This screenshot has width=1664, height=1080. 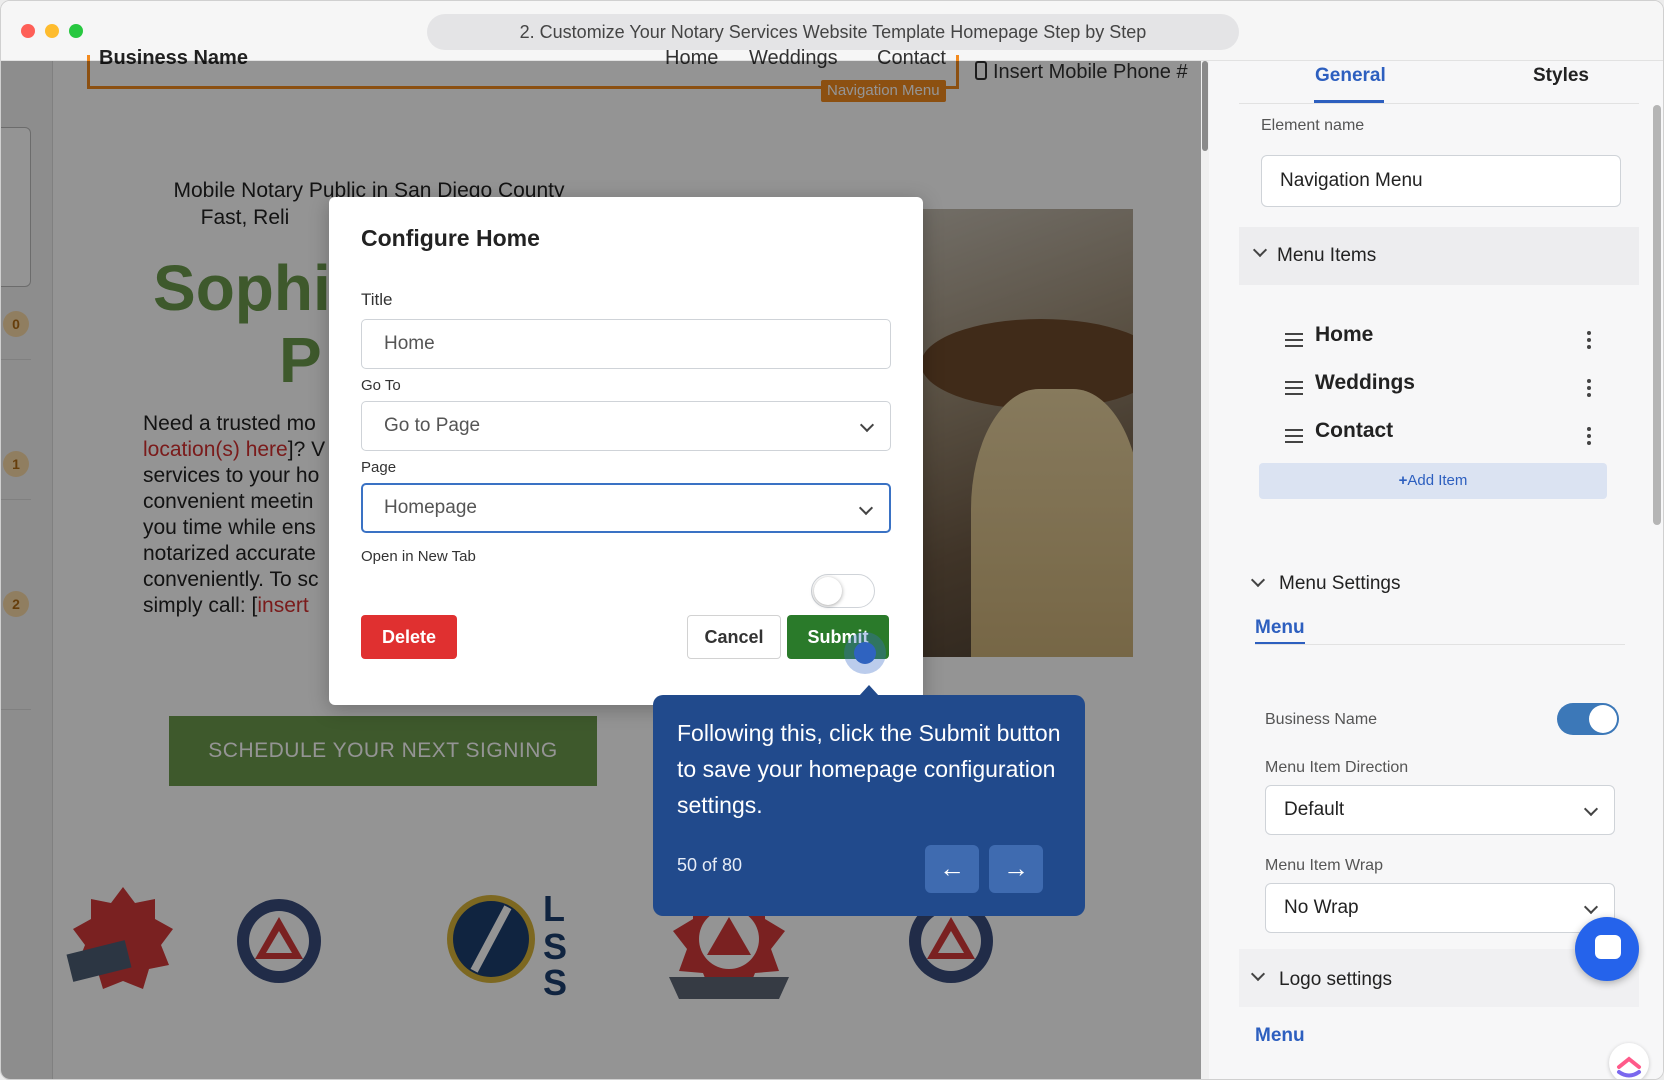 I want to click on menu-item-home: Home, so click(x=1344, y=335).